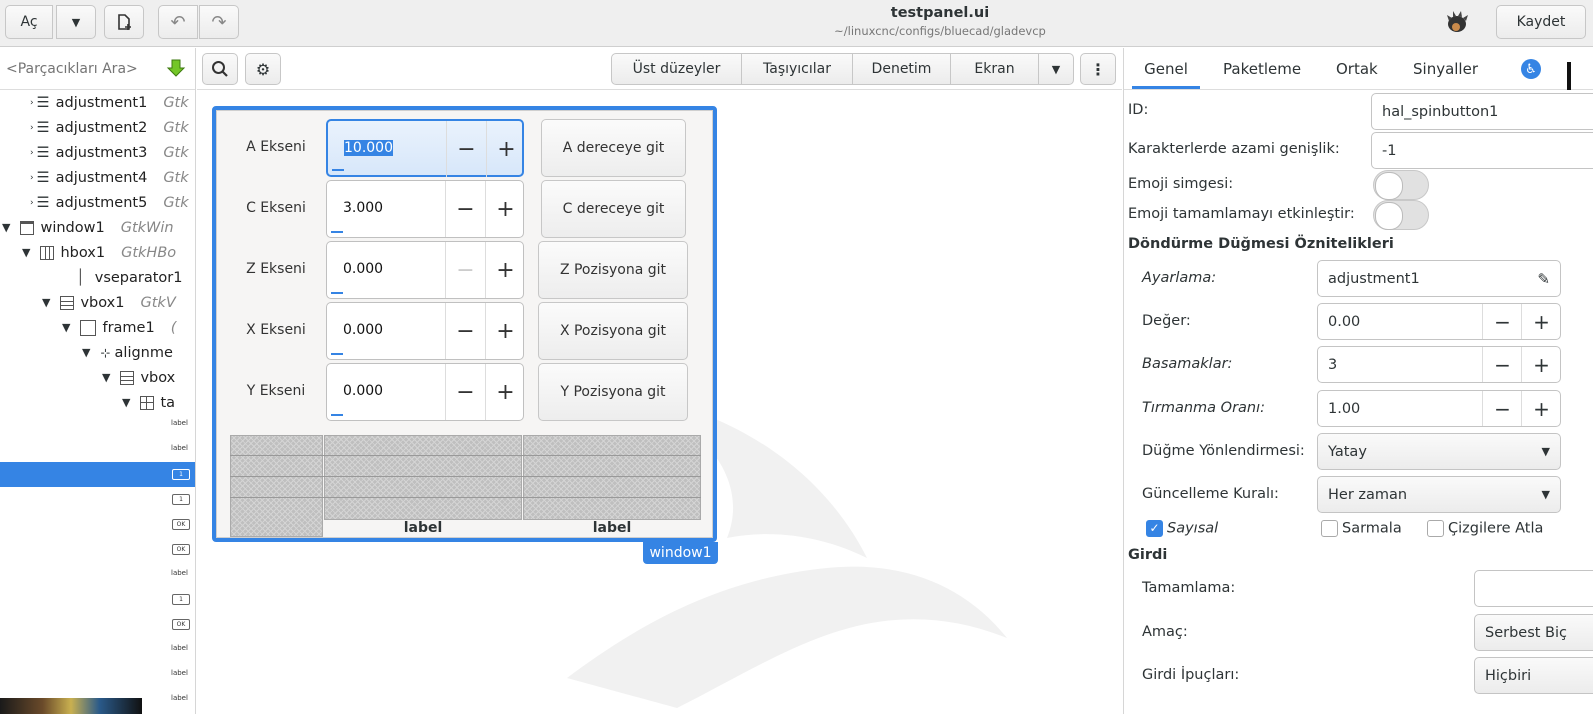  Describe the element at coordinates (99, 252) in the screenshot. I see `tree-item: ▼ hbox1 GtkHBo` at that location.